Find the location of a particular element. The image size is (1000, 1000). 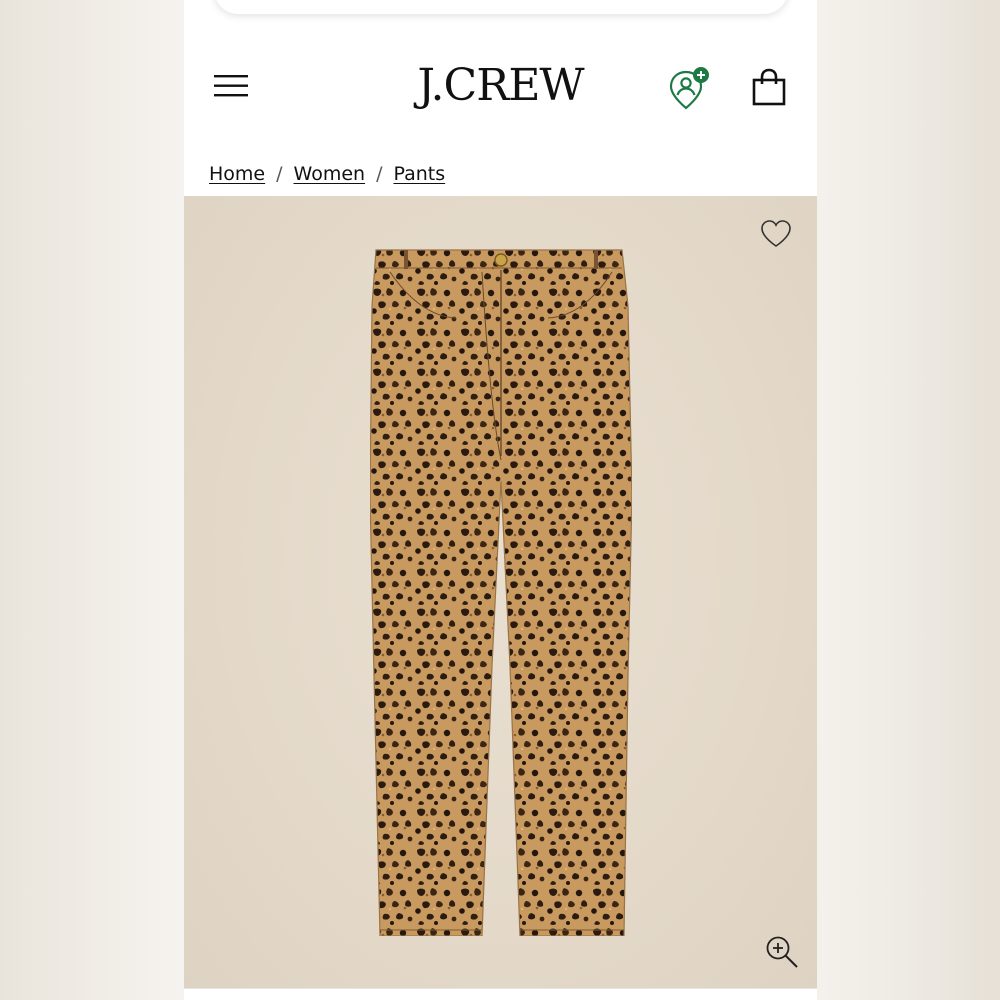

zoom-in-icon is located at coordinates (782, 952).